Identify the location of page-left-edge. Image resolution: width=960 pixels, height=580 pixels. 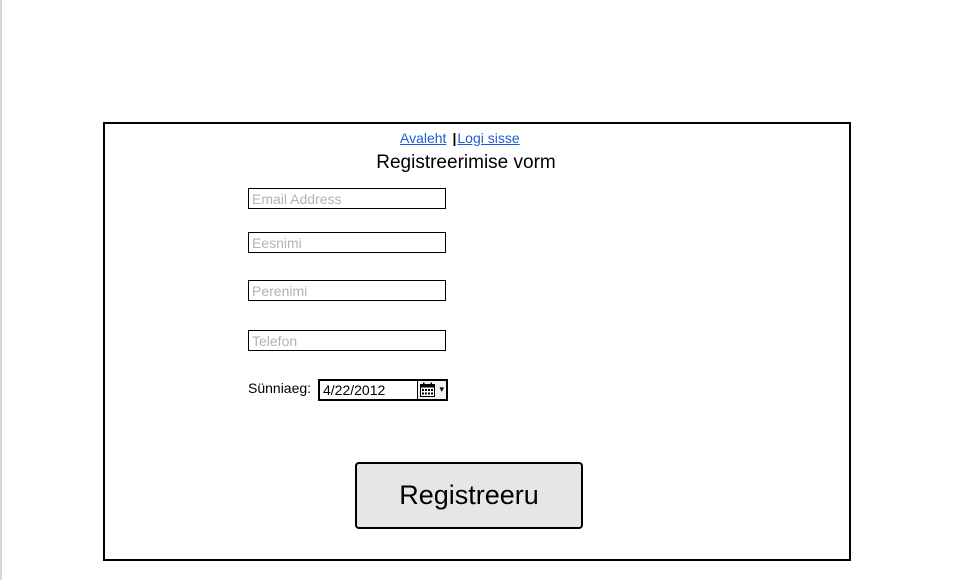
(1, 290).